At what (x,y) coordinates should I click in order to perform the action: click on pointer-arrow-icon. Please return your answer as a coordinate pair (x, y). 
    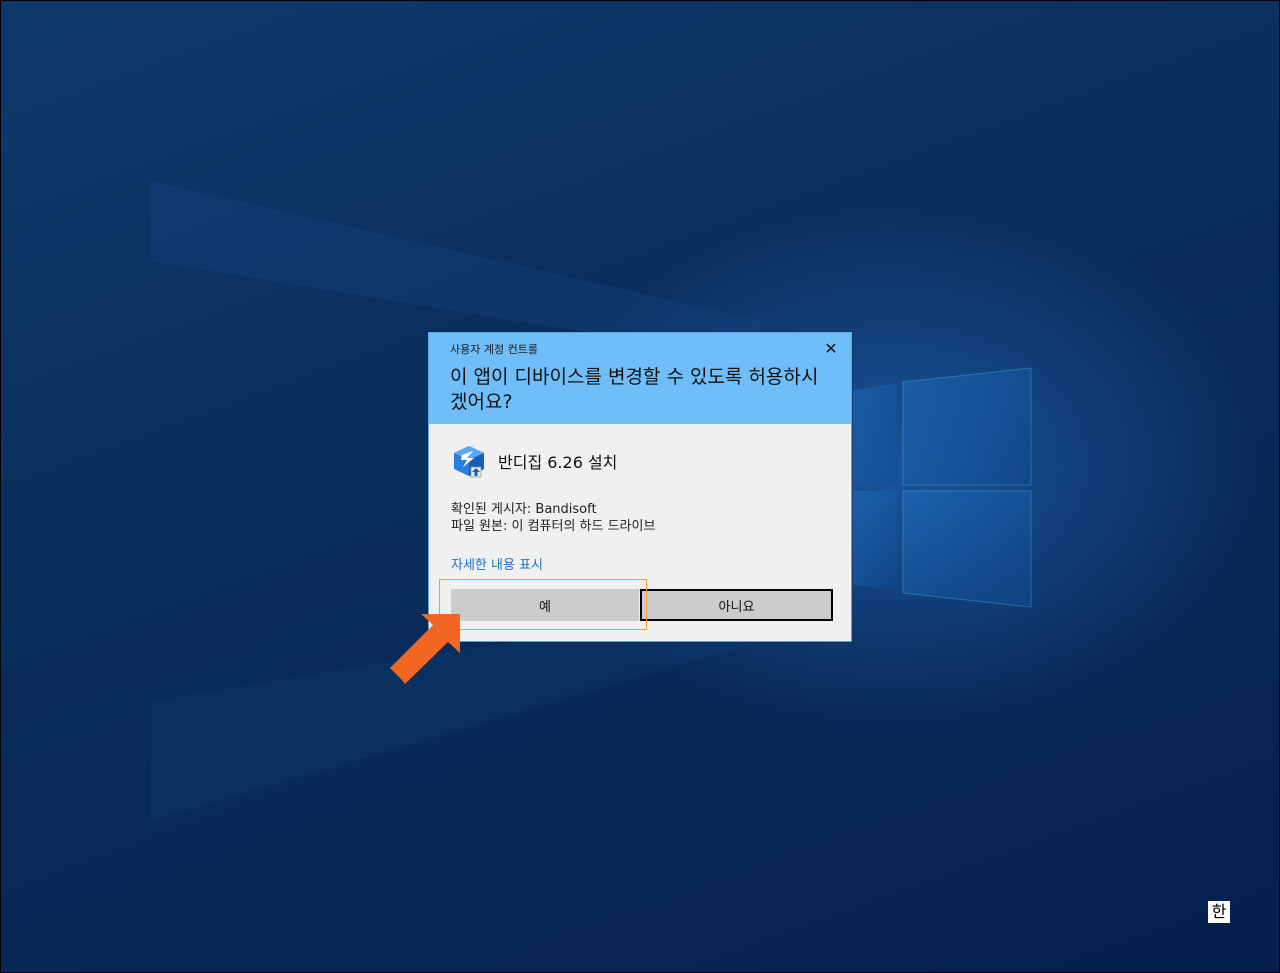
    Looking at the image, I should click on (425, 649).